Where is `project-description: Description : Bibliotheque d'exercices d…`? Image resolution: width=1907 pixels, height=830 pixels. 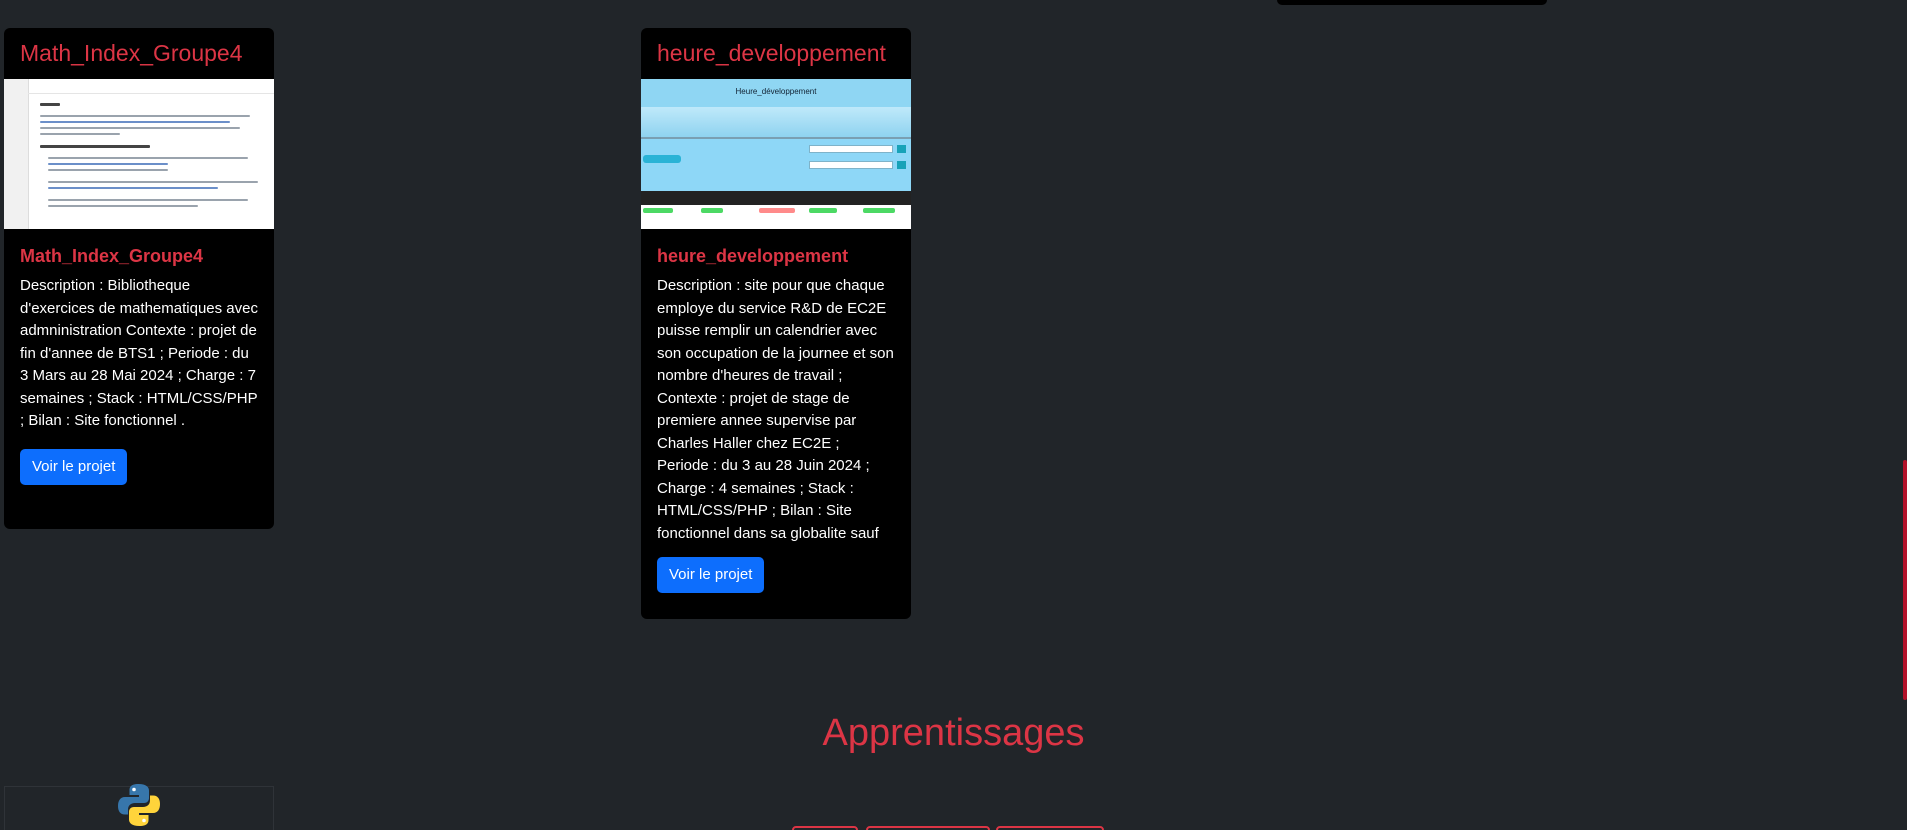 project-description: Description : Bibliotheque d'exercices d… is located at coordinates (139, 353).